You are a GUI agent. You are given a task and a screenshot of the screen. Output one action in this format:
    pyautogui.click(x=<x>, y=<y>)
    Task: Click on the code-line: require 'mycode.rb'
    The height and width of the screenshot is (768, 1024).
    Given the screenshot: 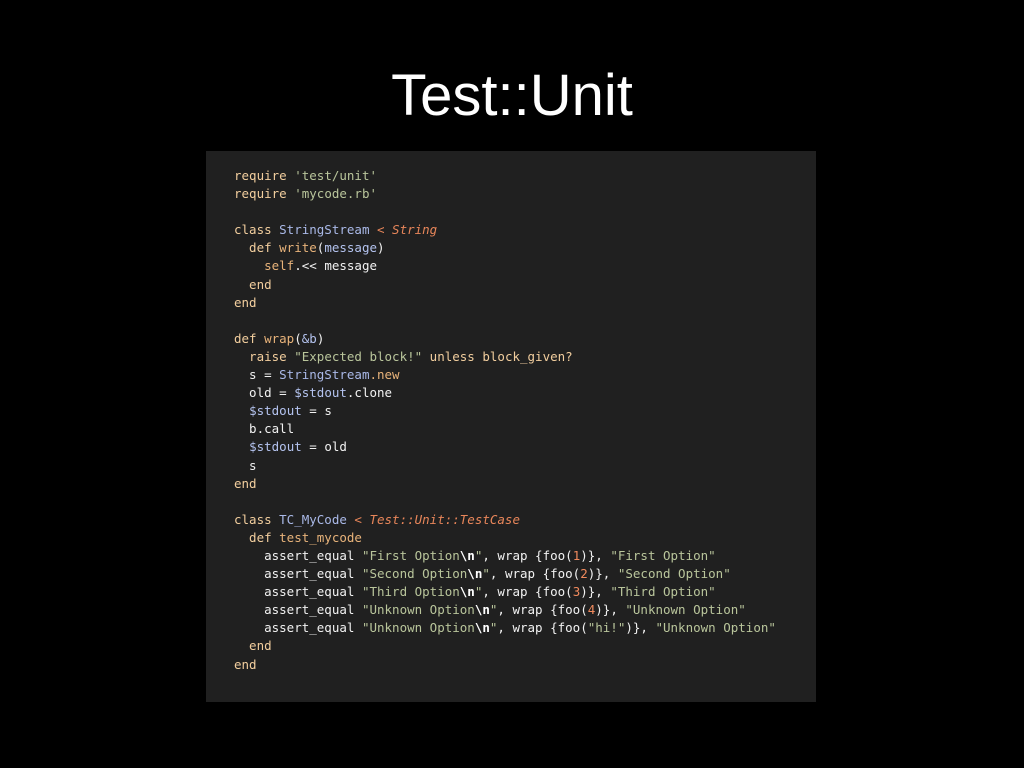 What is the action you would take?
    pyautogui.click(x=525, y=194)
    